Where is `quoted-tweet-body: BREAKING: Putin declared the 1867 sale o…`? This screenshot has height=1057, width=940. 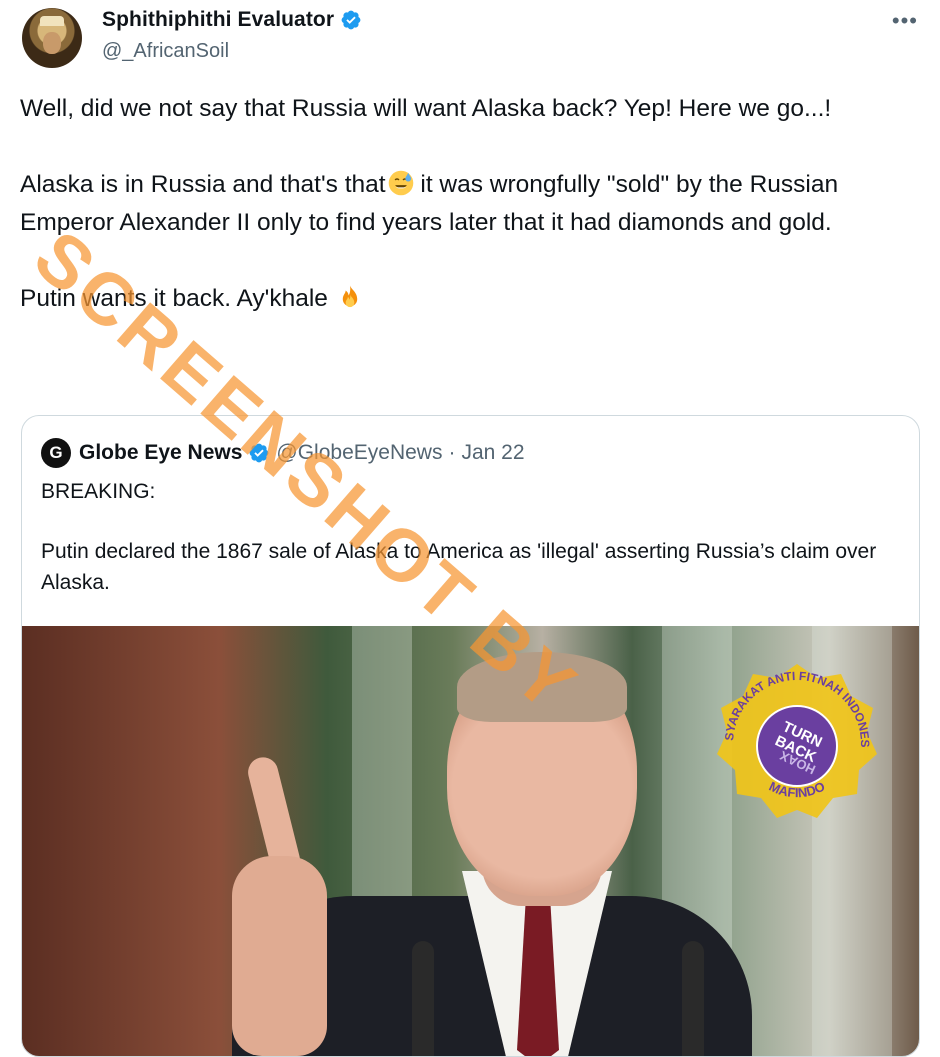
quoted-tweet-body: BREAKING: Putin declared the 1867 sale o… is located at coordinates (471, 537).